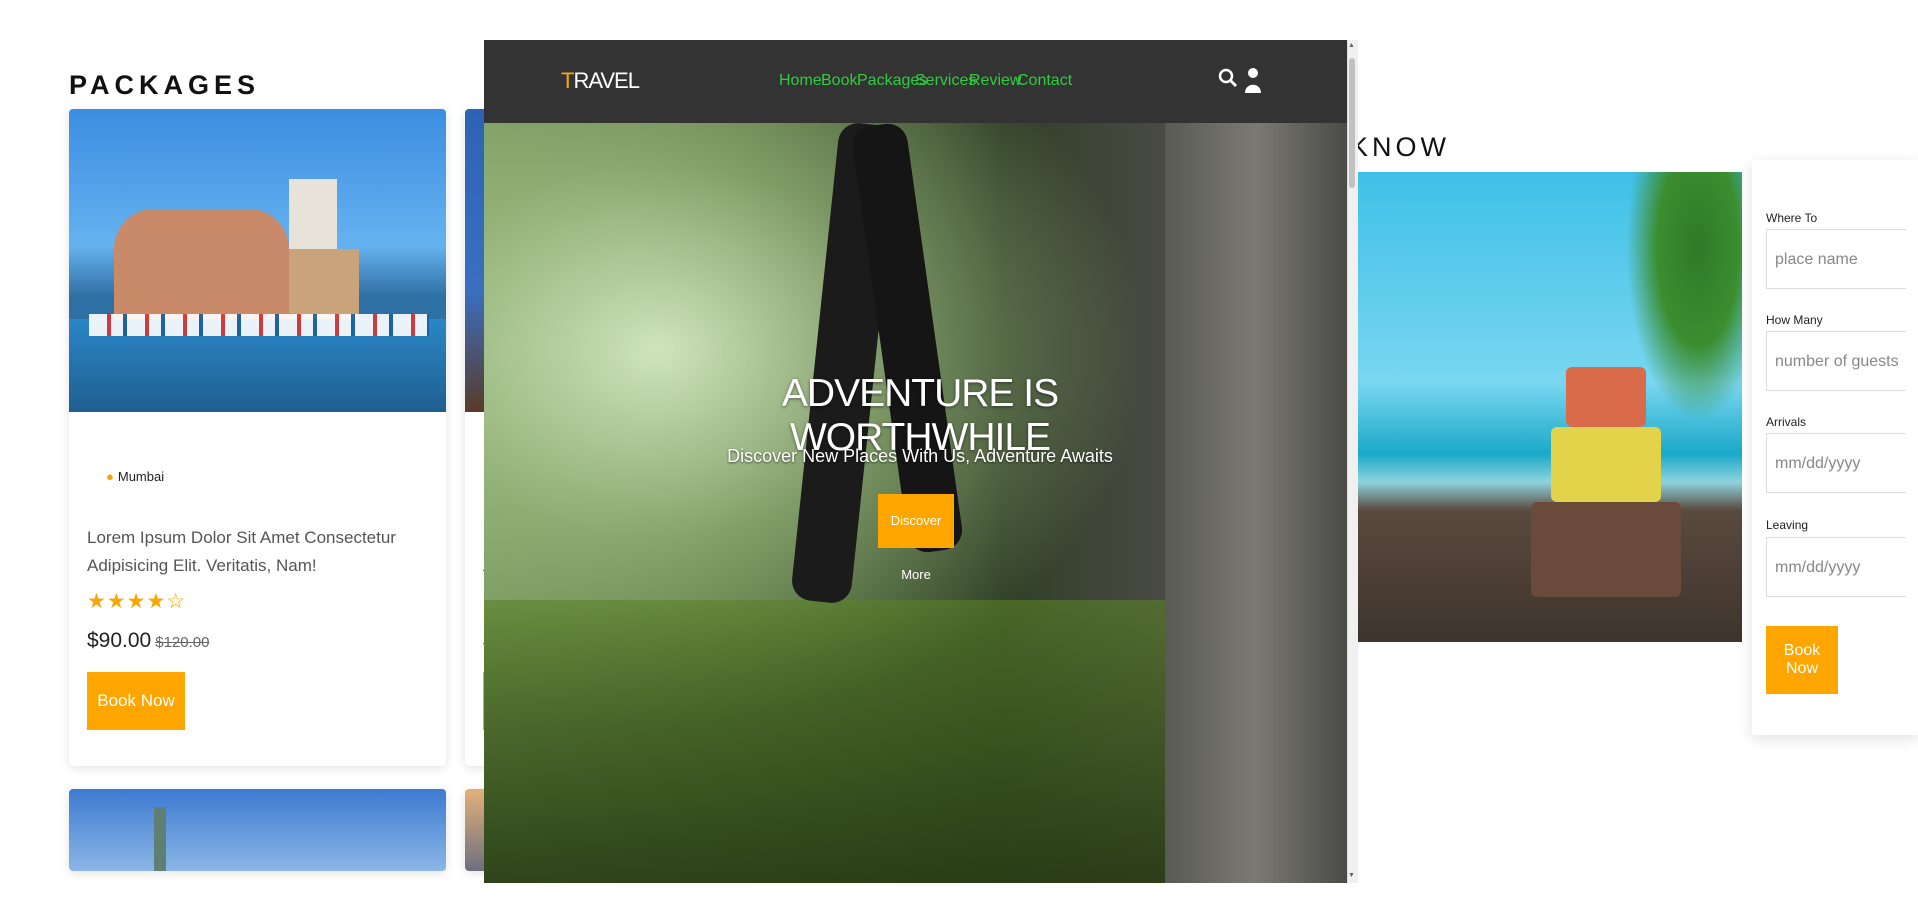 The height and width of the screenshot is (922, 1918). Describe the element at coordinates (137, 601) in the screenshot. I see `rating-stars: ★★★★☆` at that location.